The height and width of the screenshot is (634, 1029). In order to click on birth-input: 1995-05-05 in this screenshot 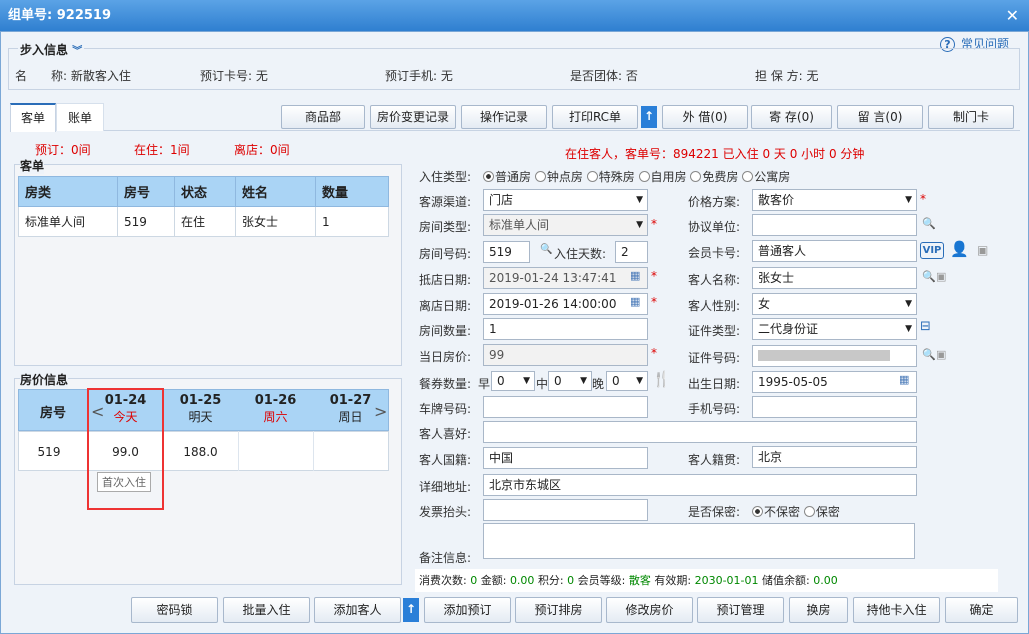, I will do `click(834, 382)`.